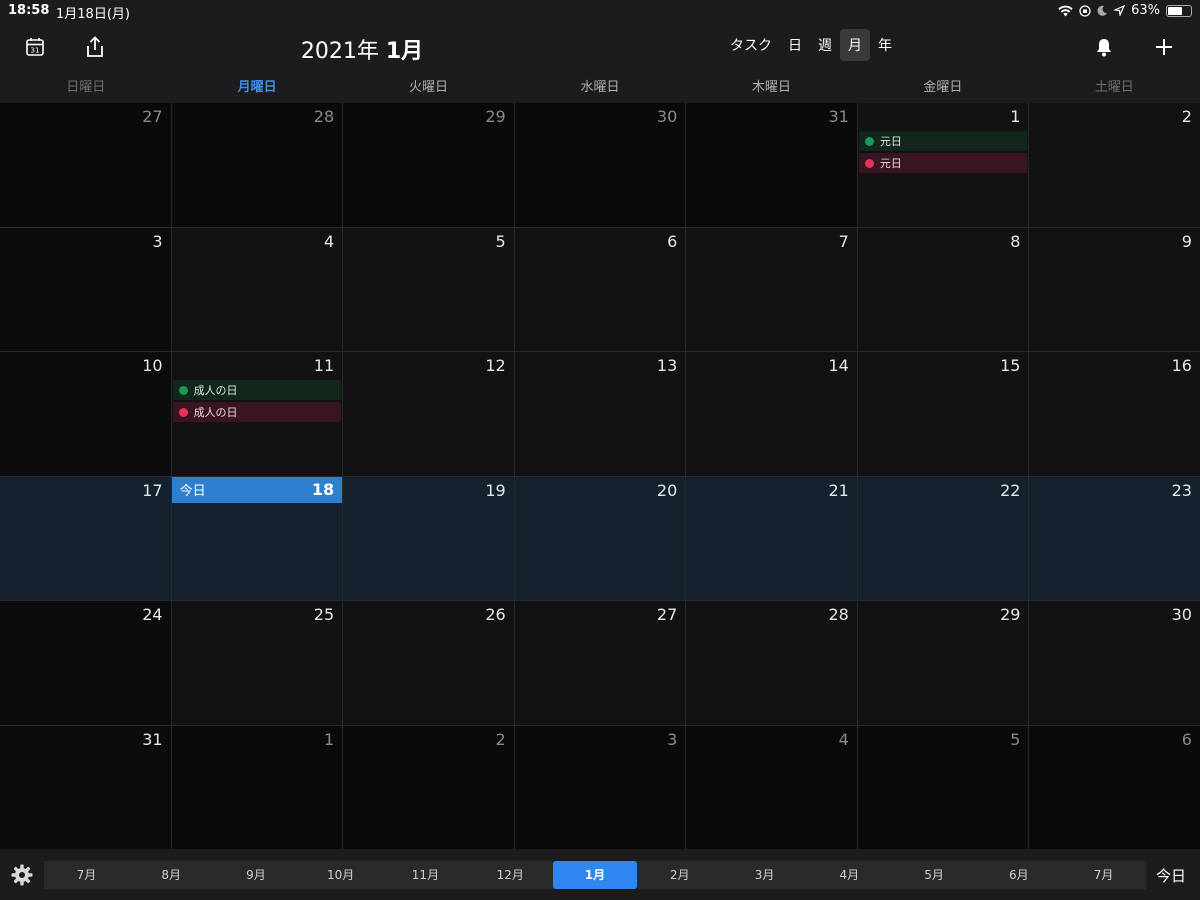 The image size is (1200, 900). I want to click on day-cell: 今日 18, so click(257, 538).